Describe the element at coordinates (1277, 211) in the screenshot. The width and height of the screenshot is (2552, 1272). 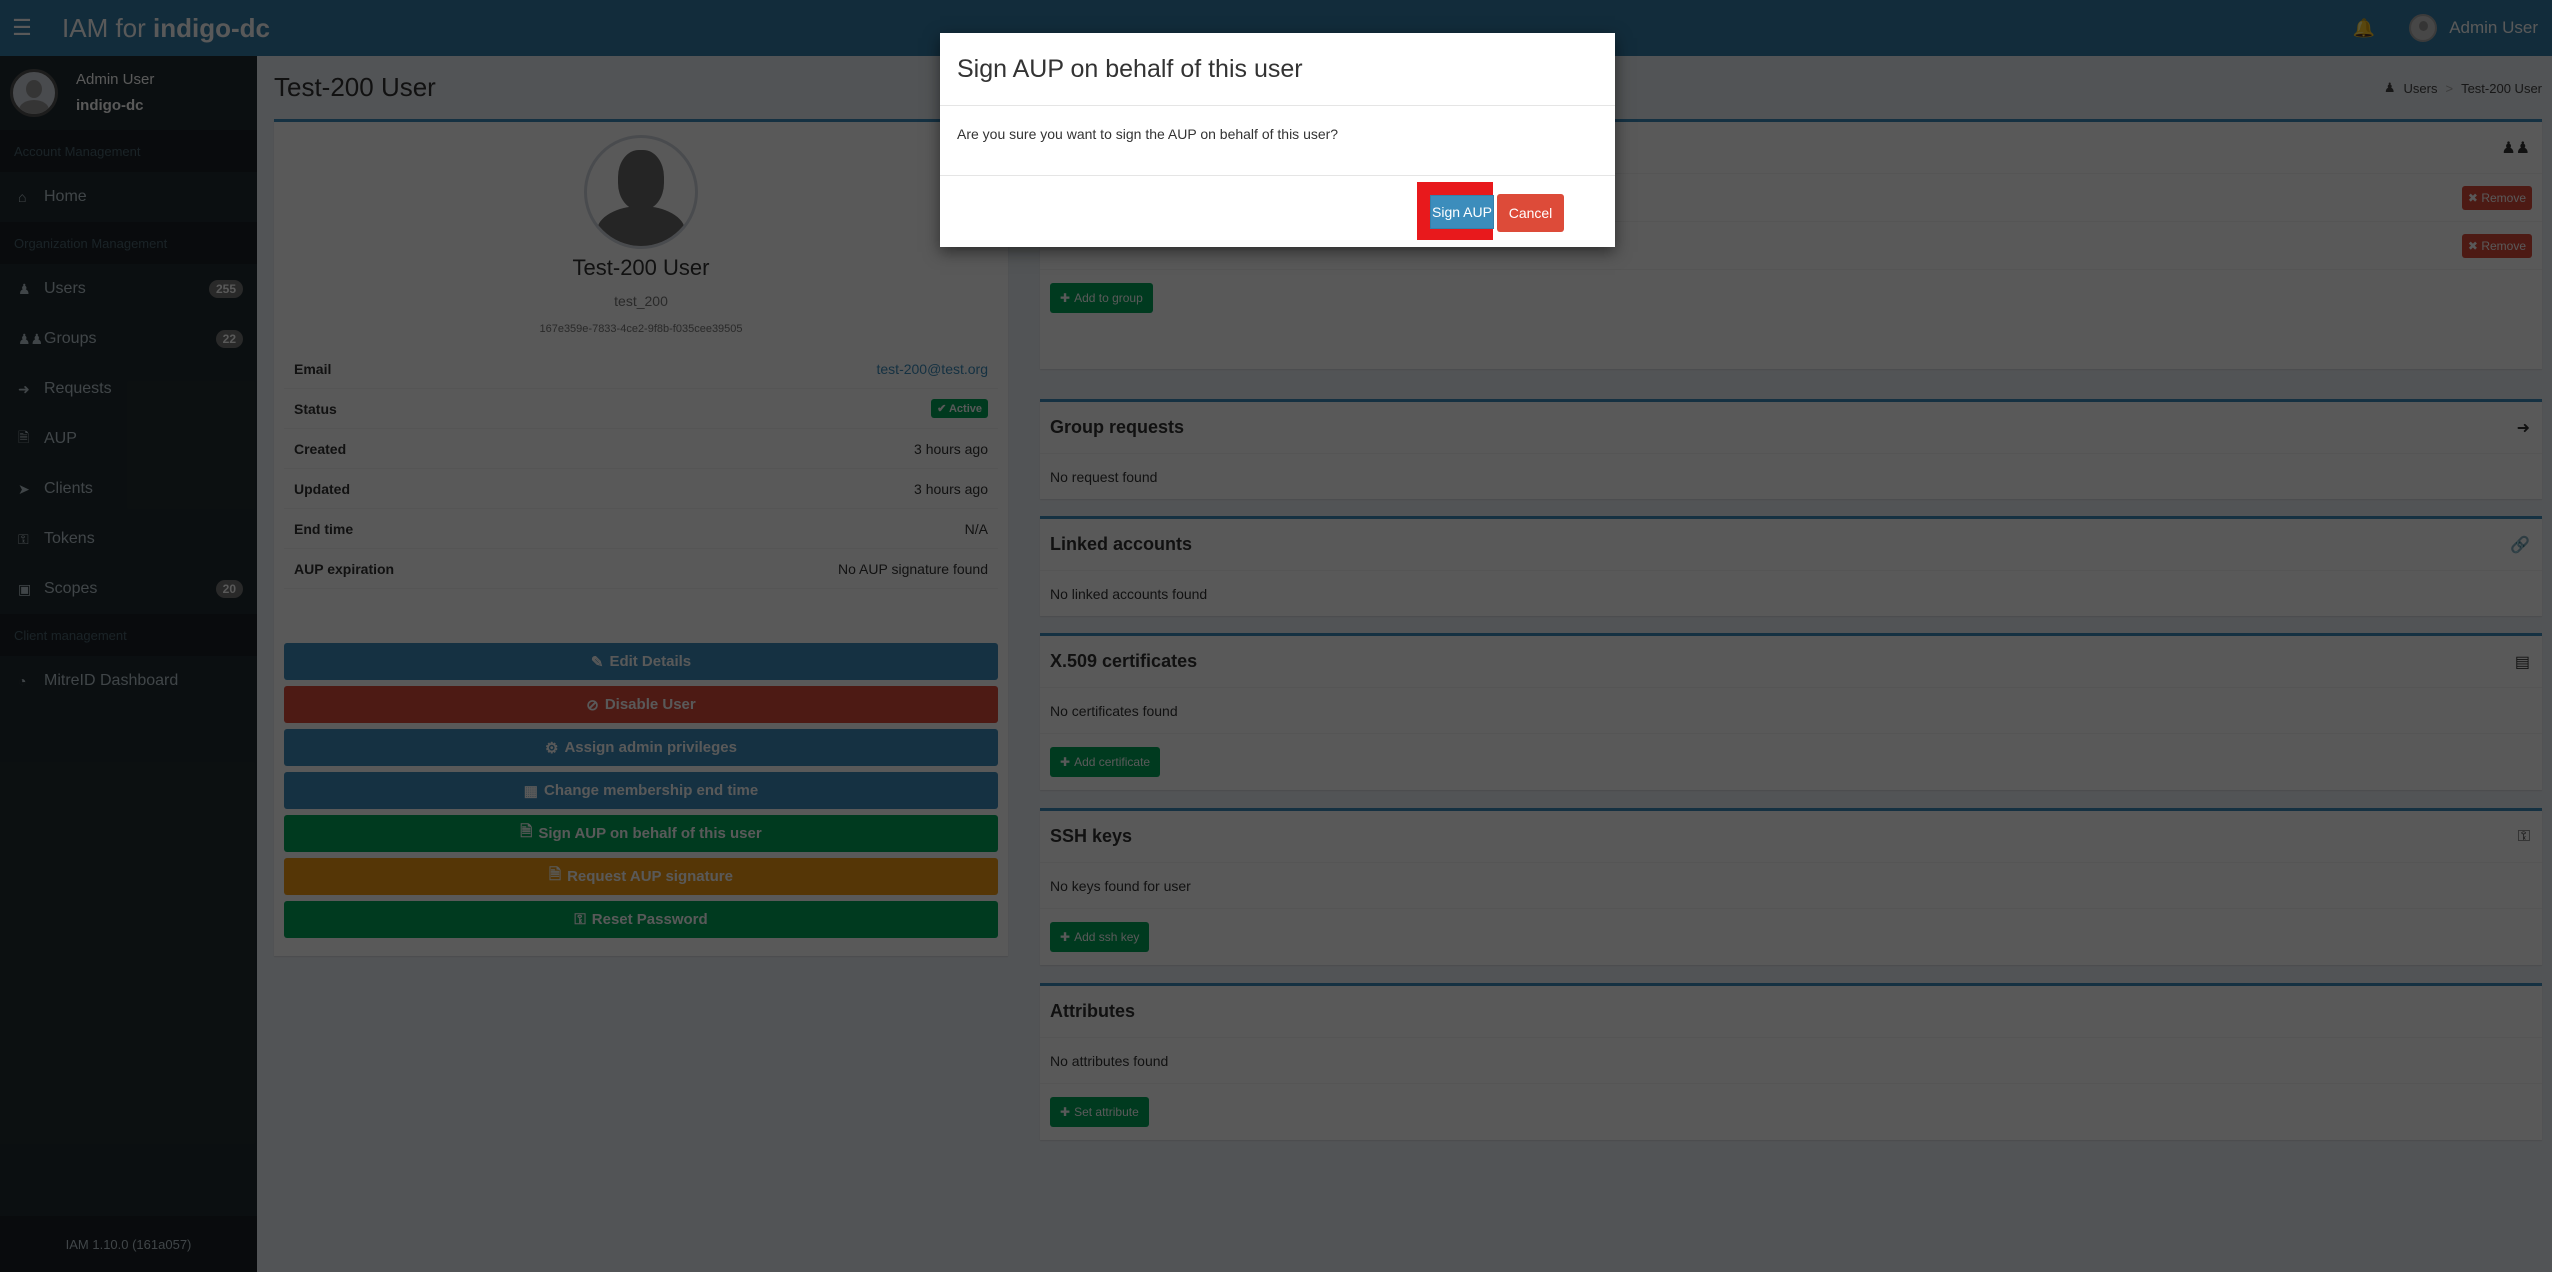
I see `modal-footer: Sign AUP Cancel` at that location.